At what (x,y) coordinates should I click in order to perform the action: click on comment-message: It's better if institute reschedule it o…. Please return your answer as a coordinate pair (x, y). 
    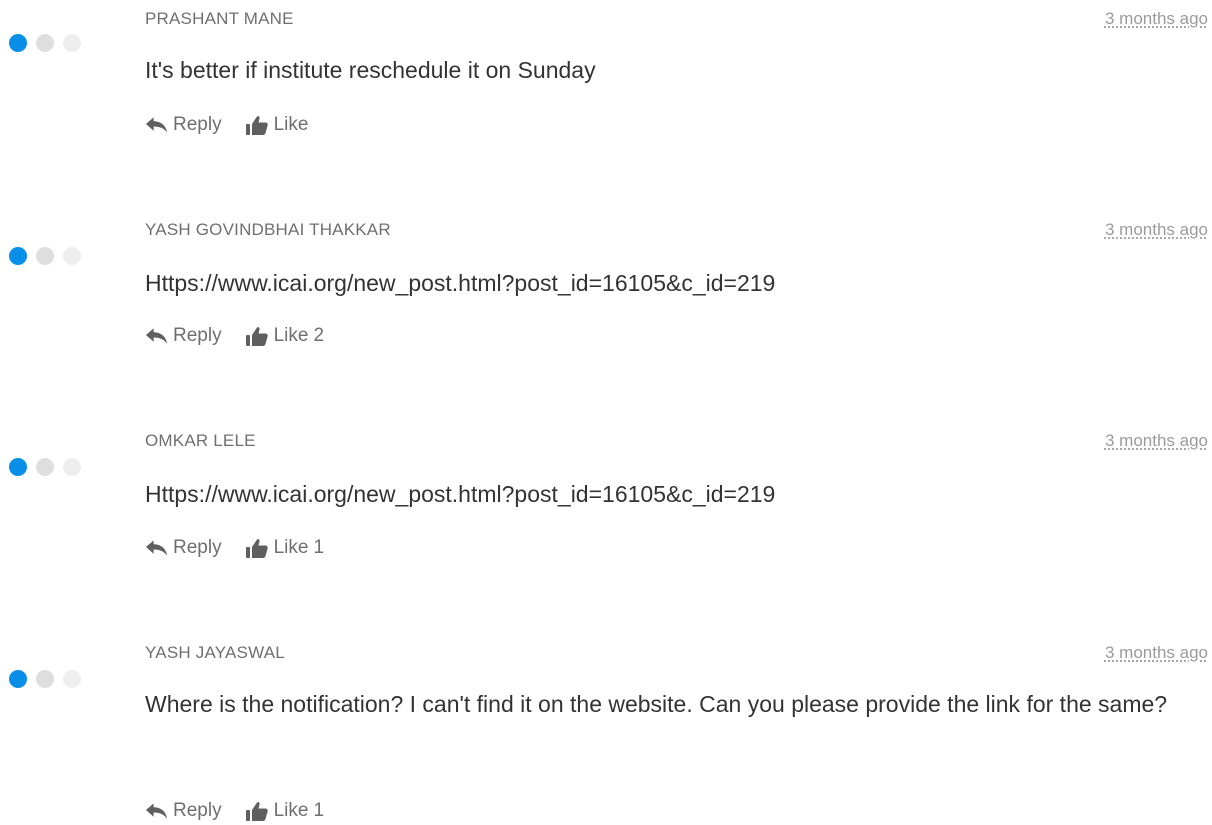
    Looking at the image, I should click on (370, 70).